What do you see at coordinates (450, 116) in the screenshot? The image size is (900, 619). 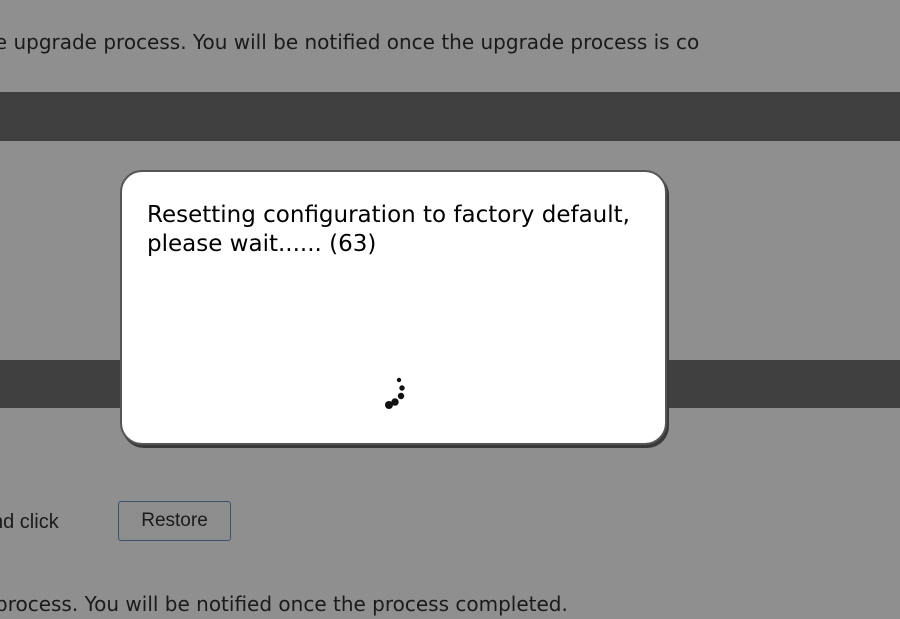 I see `section-header-bar` at bounding box center [450, 116].